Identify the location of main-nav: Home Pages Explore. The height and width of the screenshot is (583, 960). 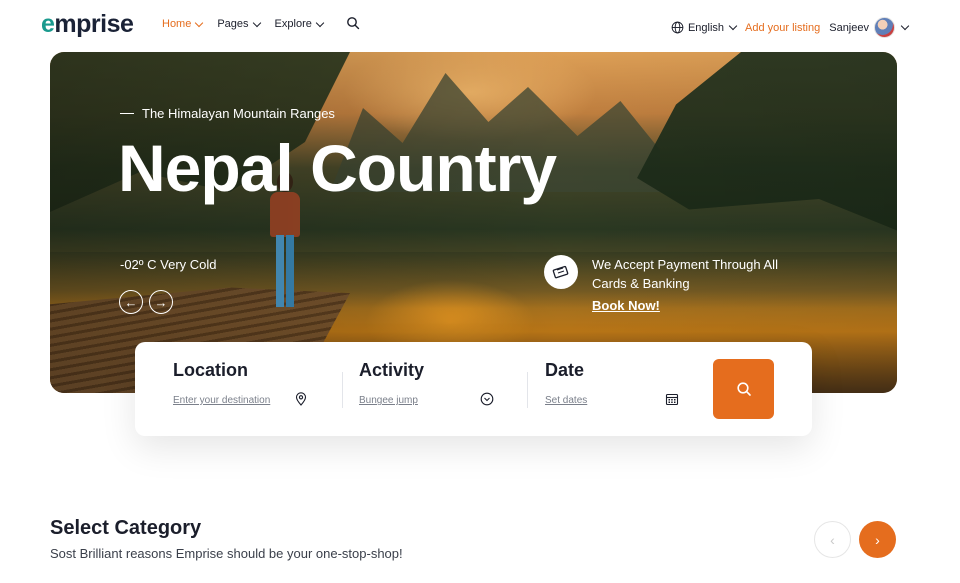
(243, 24).